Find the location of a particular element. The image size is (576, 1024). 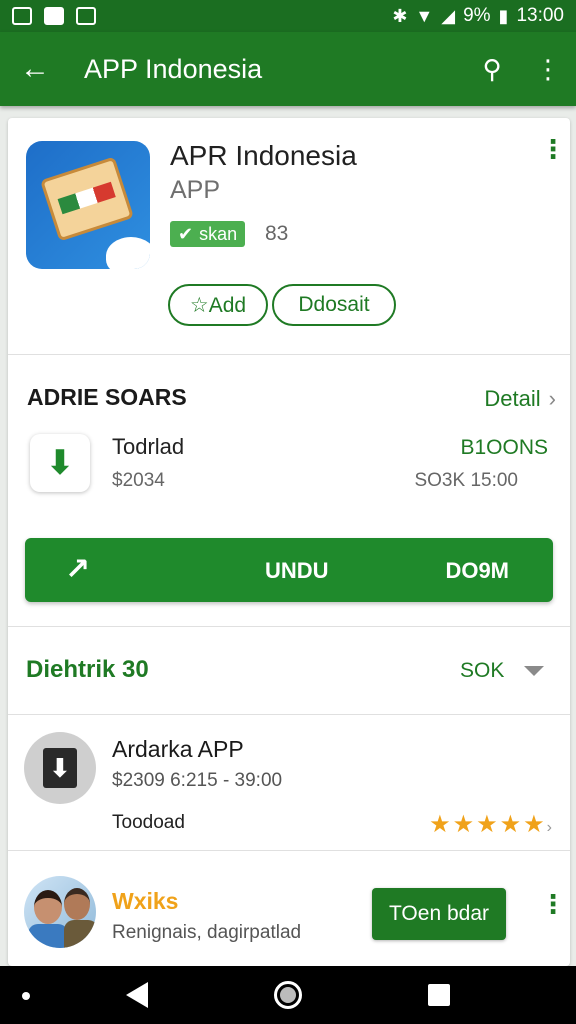

review-subtitle: Renignais, dagirpatlad is located at coordinates (207, 932).